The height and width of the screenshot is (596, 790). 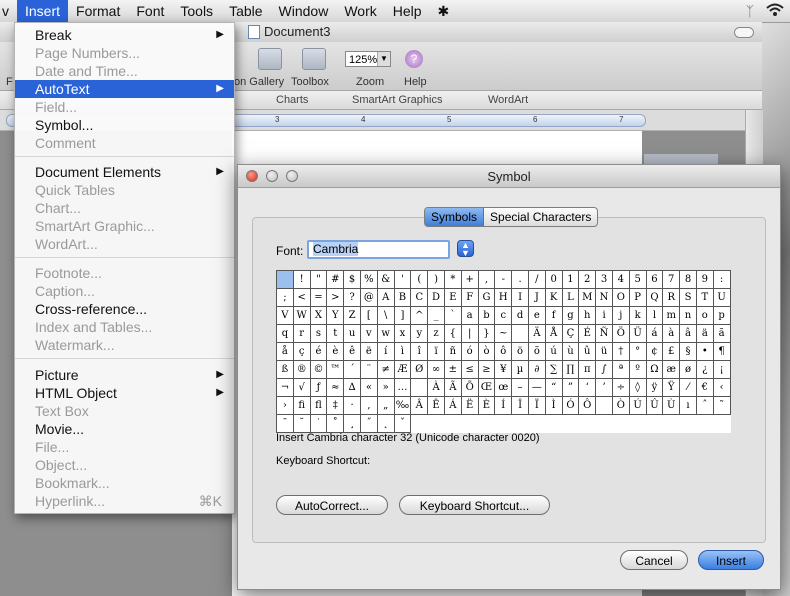 I want to click on symbol-cell: ˛, so click(x=386, y=424).